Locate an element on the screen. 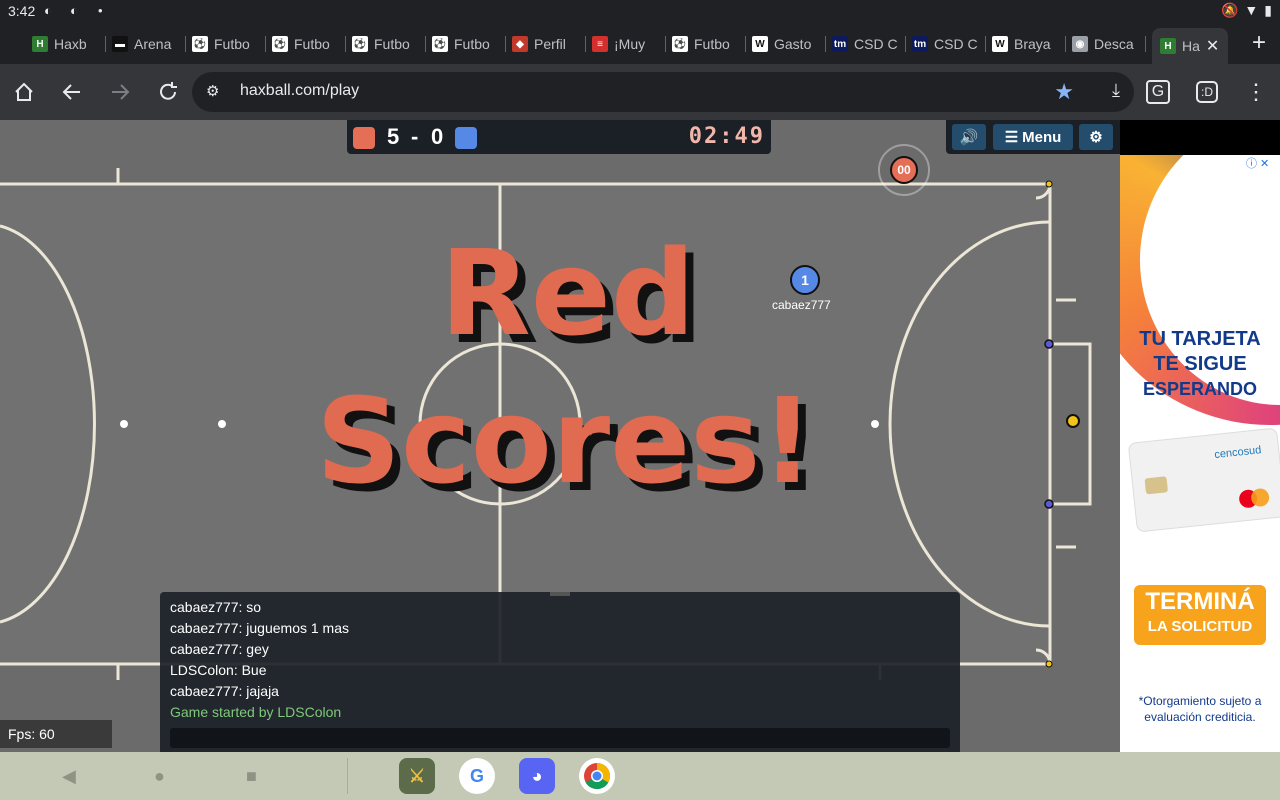 The width and height of the screenshot is (1280, 800). url-text: haxball.com/play is located at coordinates (299, 91).